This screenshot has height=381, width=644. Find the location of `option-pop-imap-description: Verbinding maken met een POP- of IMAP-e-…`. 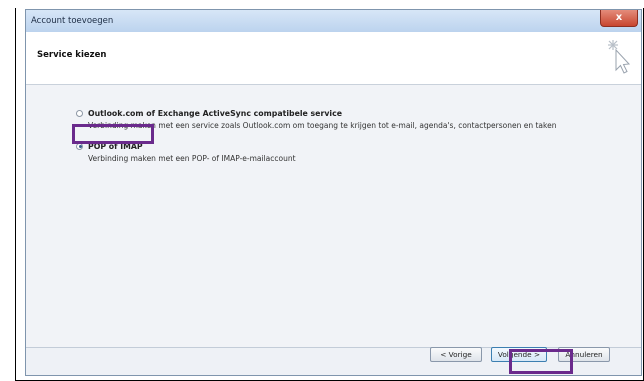

option-pop-imap-description: Verbinding maken met een POP- of IMAP-e-… is located at coordinates (192, 158).